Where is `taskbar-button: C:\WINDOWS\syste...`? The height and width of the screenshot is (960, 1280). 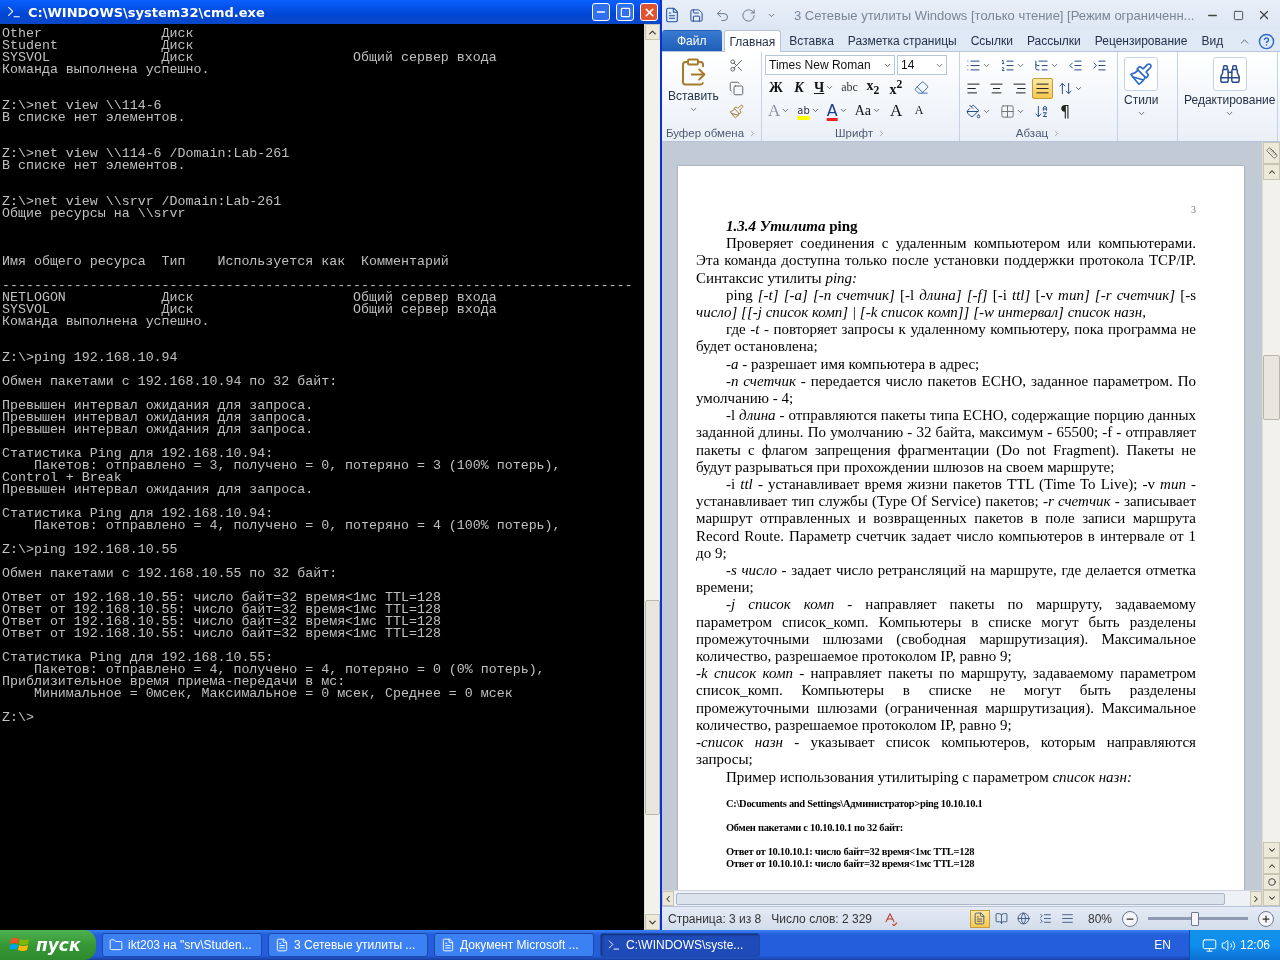 taskbar-button: C:\WINDOWS\syste... is located at coordinates (680, 945).